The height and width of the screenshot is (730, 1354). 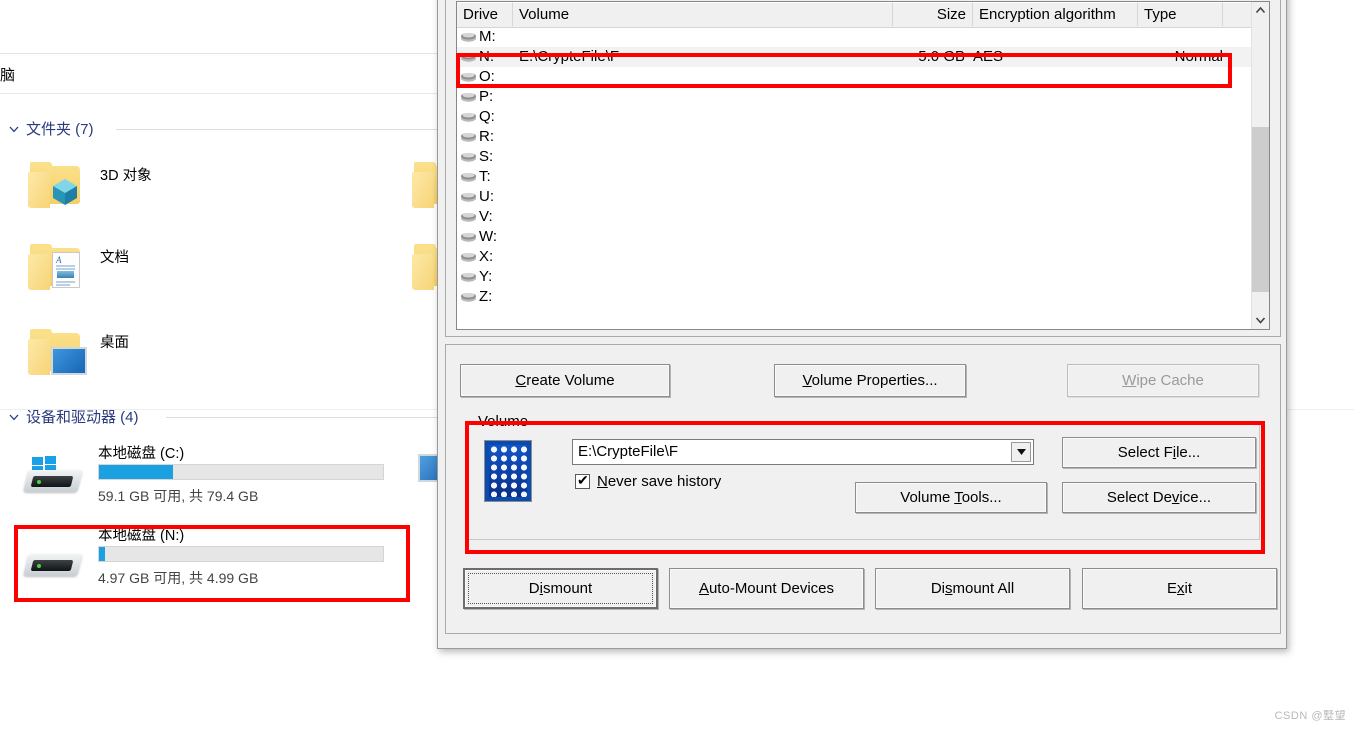 What do you see at coordinates (521, 380) in the screenshot?
I see `create-volume-accel: C` at bounding box center [521, 380].